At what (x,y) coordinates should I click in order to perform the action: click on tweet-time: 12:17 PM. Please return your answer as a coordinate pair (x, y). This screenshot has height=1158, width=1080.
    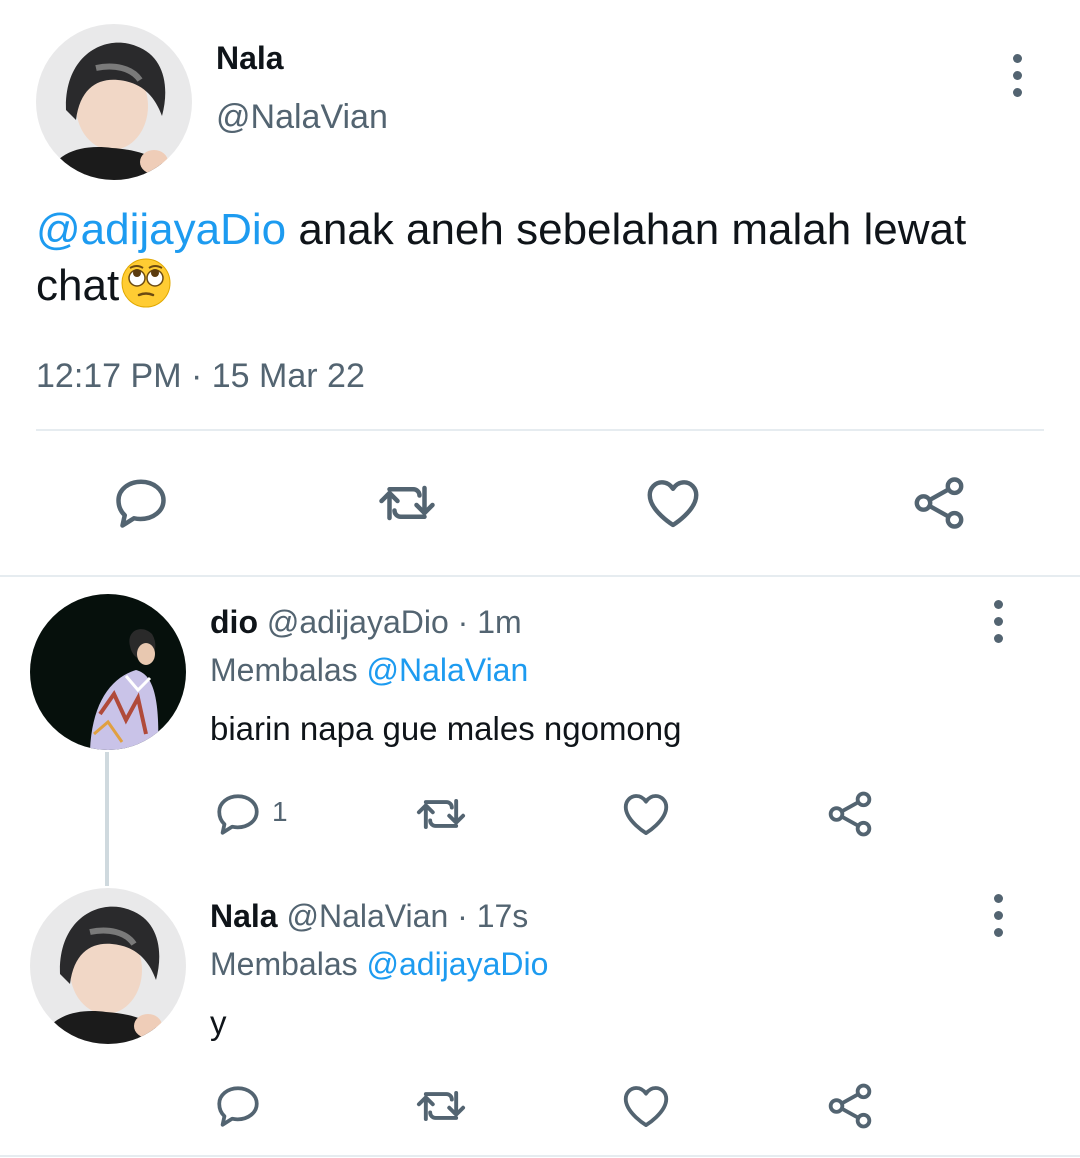
    Looking at the image, I should click on (109, 376).